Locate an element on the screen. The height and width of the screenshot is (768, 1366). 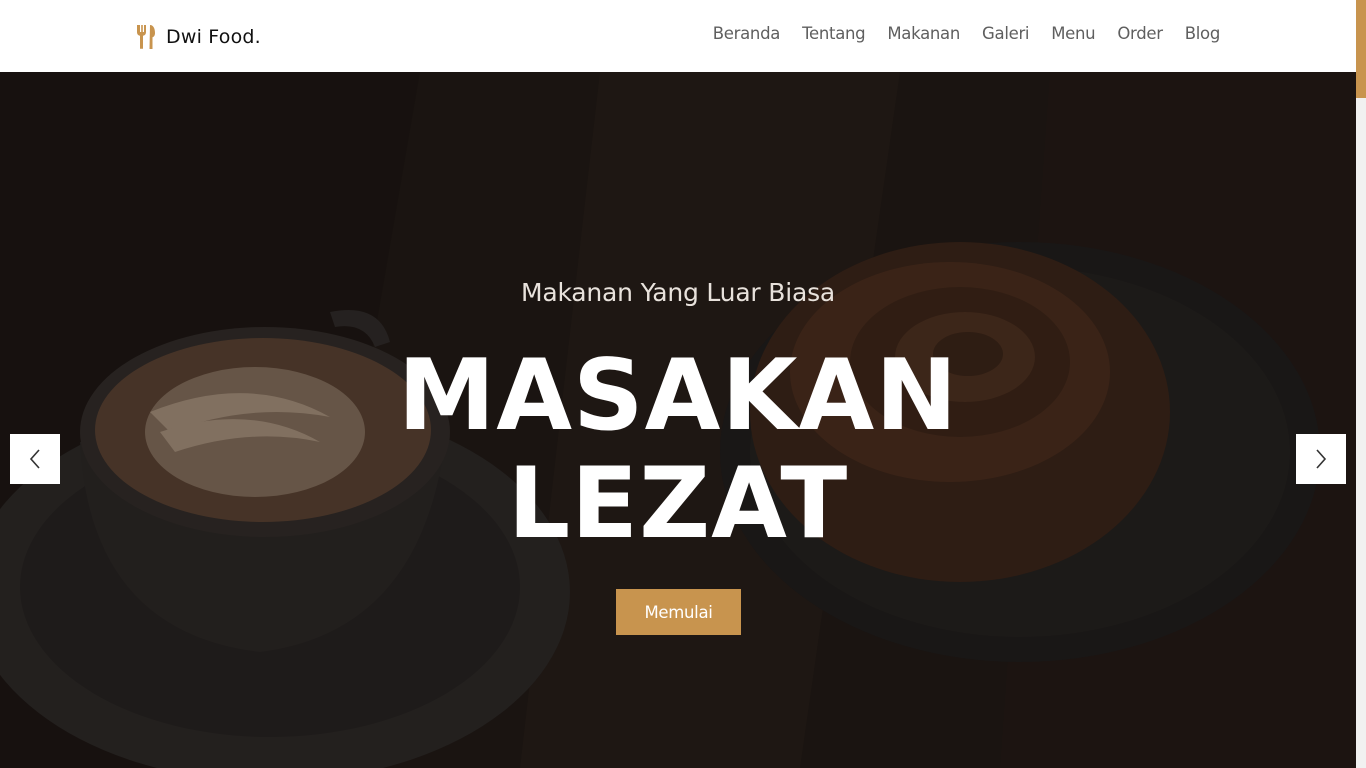
fork-knife-icon is located at coordinates (146, 37).